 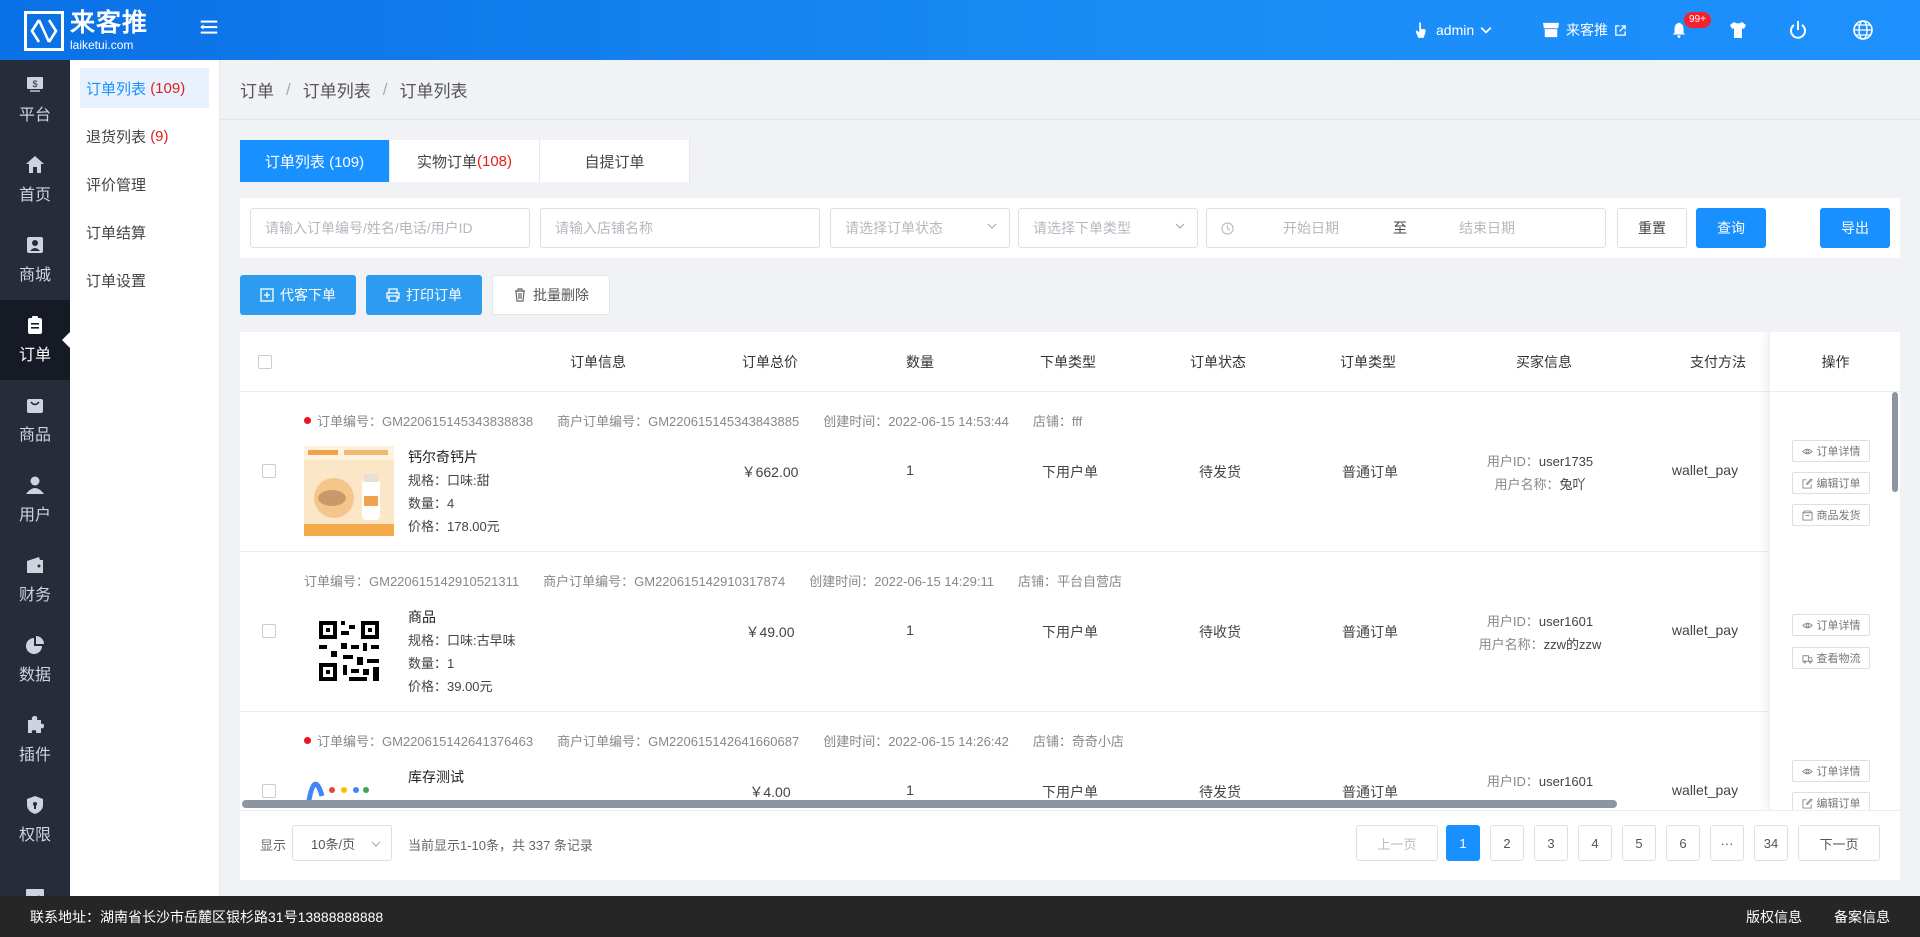 I want to click on nav-order: 订单, so click(x=35, y=340).